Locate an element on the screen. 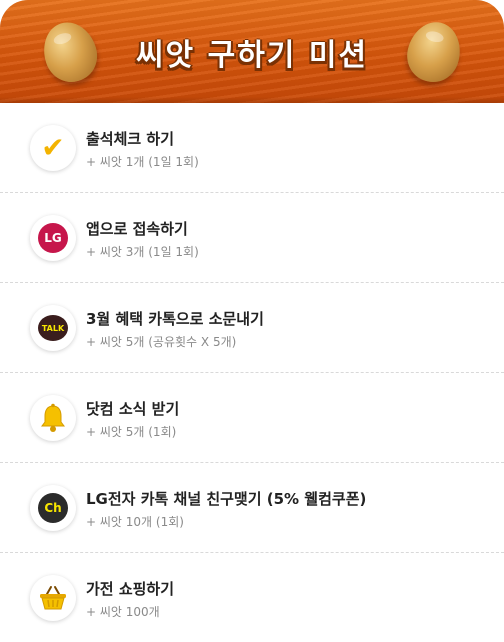  mission-title: 앱으로 접속하기 is located at coordinates (137, 229).